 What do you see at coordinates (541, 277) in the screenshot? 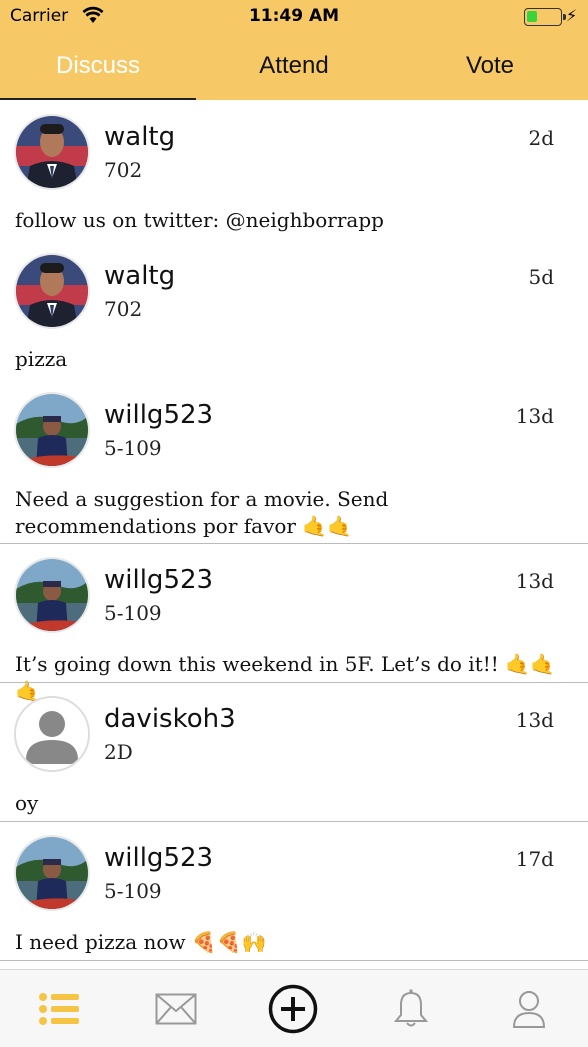
I see `post-age: 5d` at bounding box center [541, 277].